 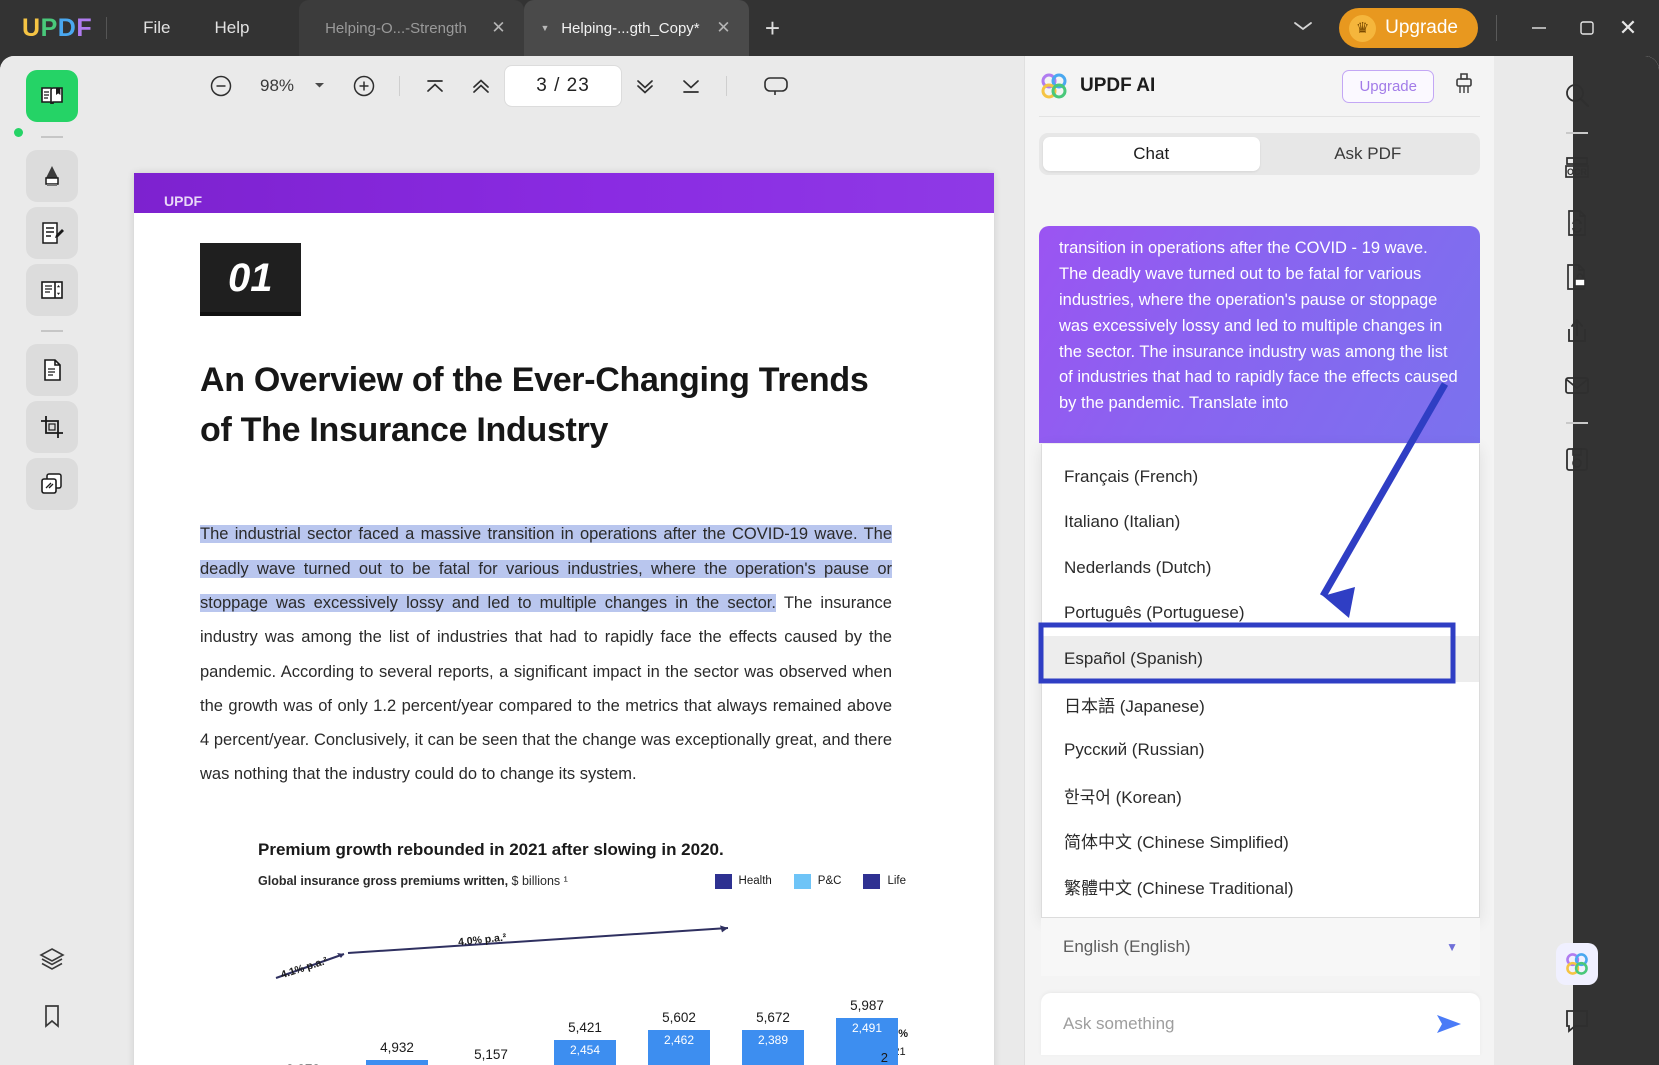 What do you see at coordinates (1260, 568) in the screenshot?
I see `language-option-dutch: Nederlands (Dutch)` at bounding box center [1260, 568].